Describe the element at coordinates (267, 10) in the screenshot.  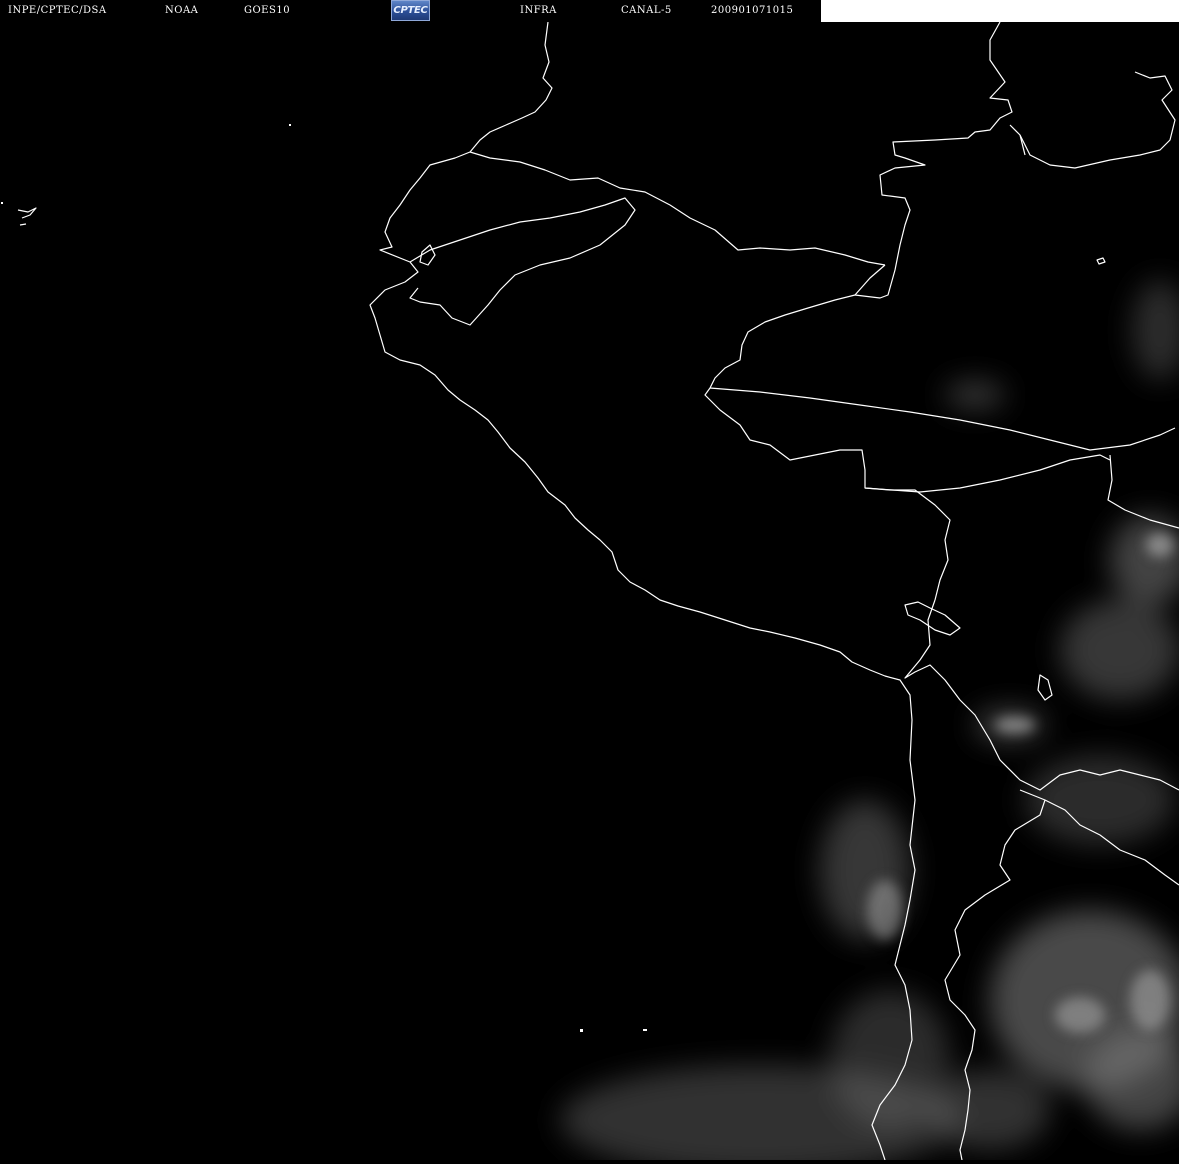
I see `satellite-label: GOES10` at that location.